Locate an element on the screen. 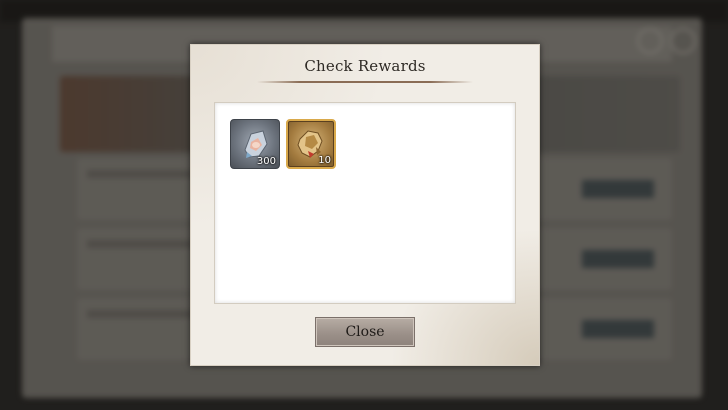  reward-item: 10 is located at coordinates (311, 144).